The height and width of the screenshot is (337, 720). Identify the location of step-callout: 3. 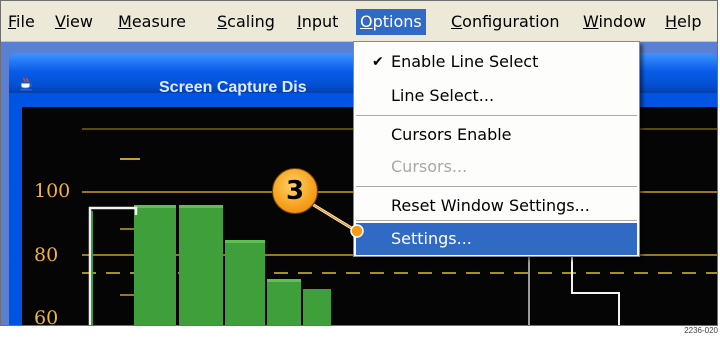
(295, 191).